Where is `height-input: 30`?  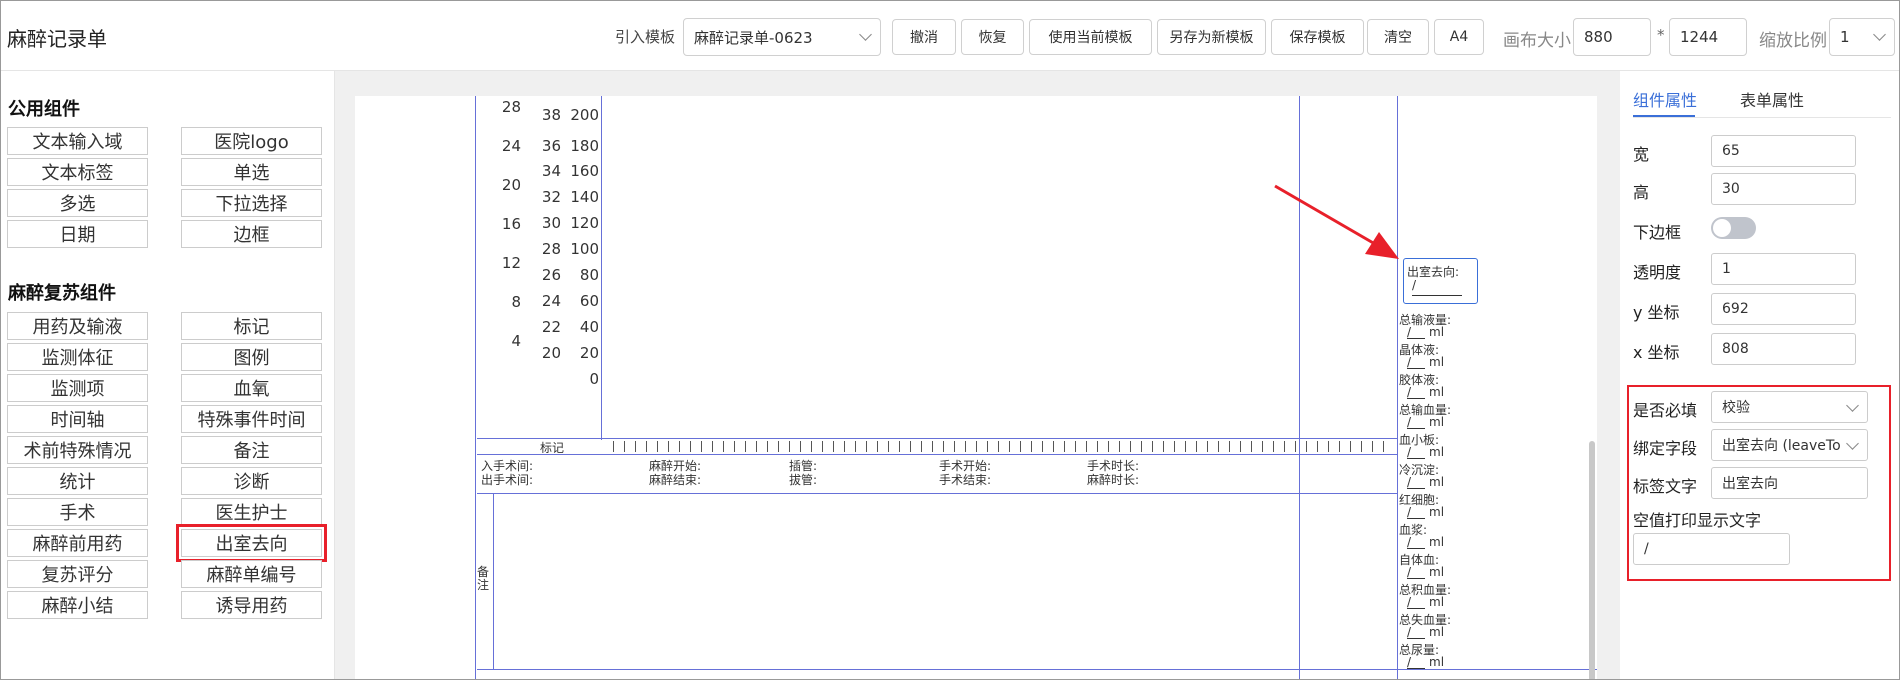 height-input: 30 is located at coordinates (1783, 189).